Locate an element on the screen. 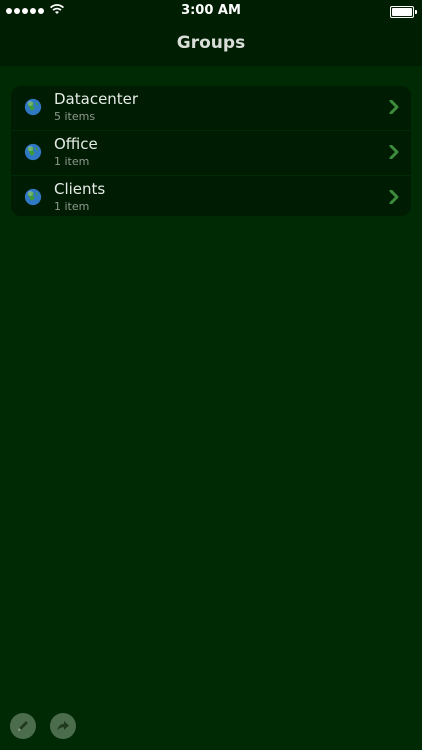 The image size is (422, 750). group-item-count: 5 items is located at coordinates (75, 116).